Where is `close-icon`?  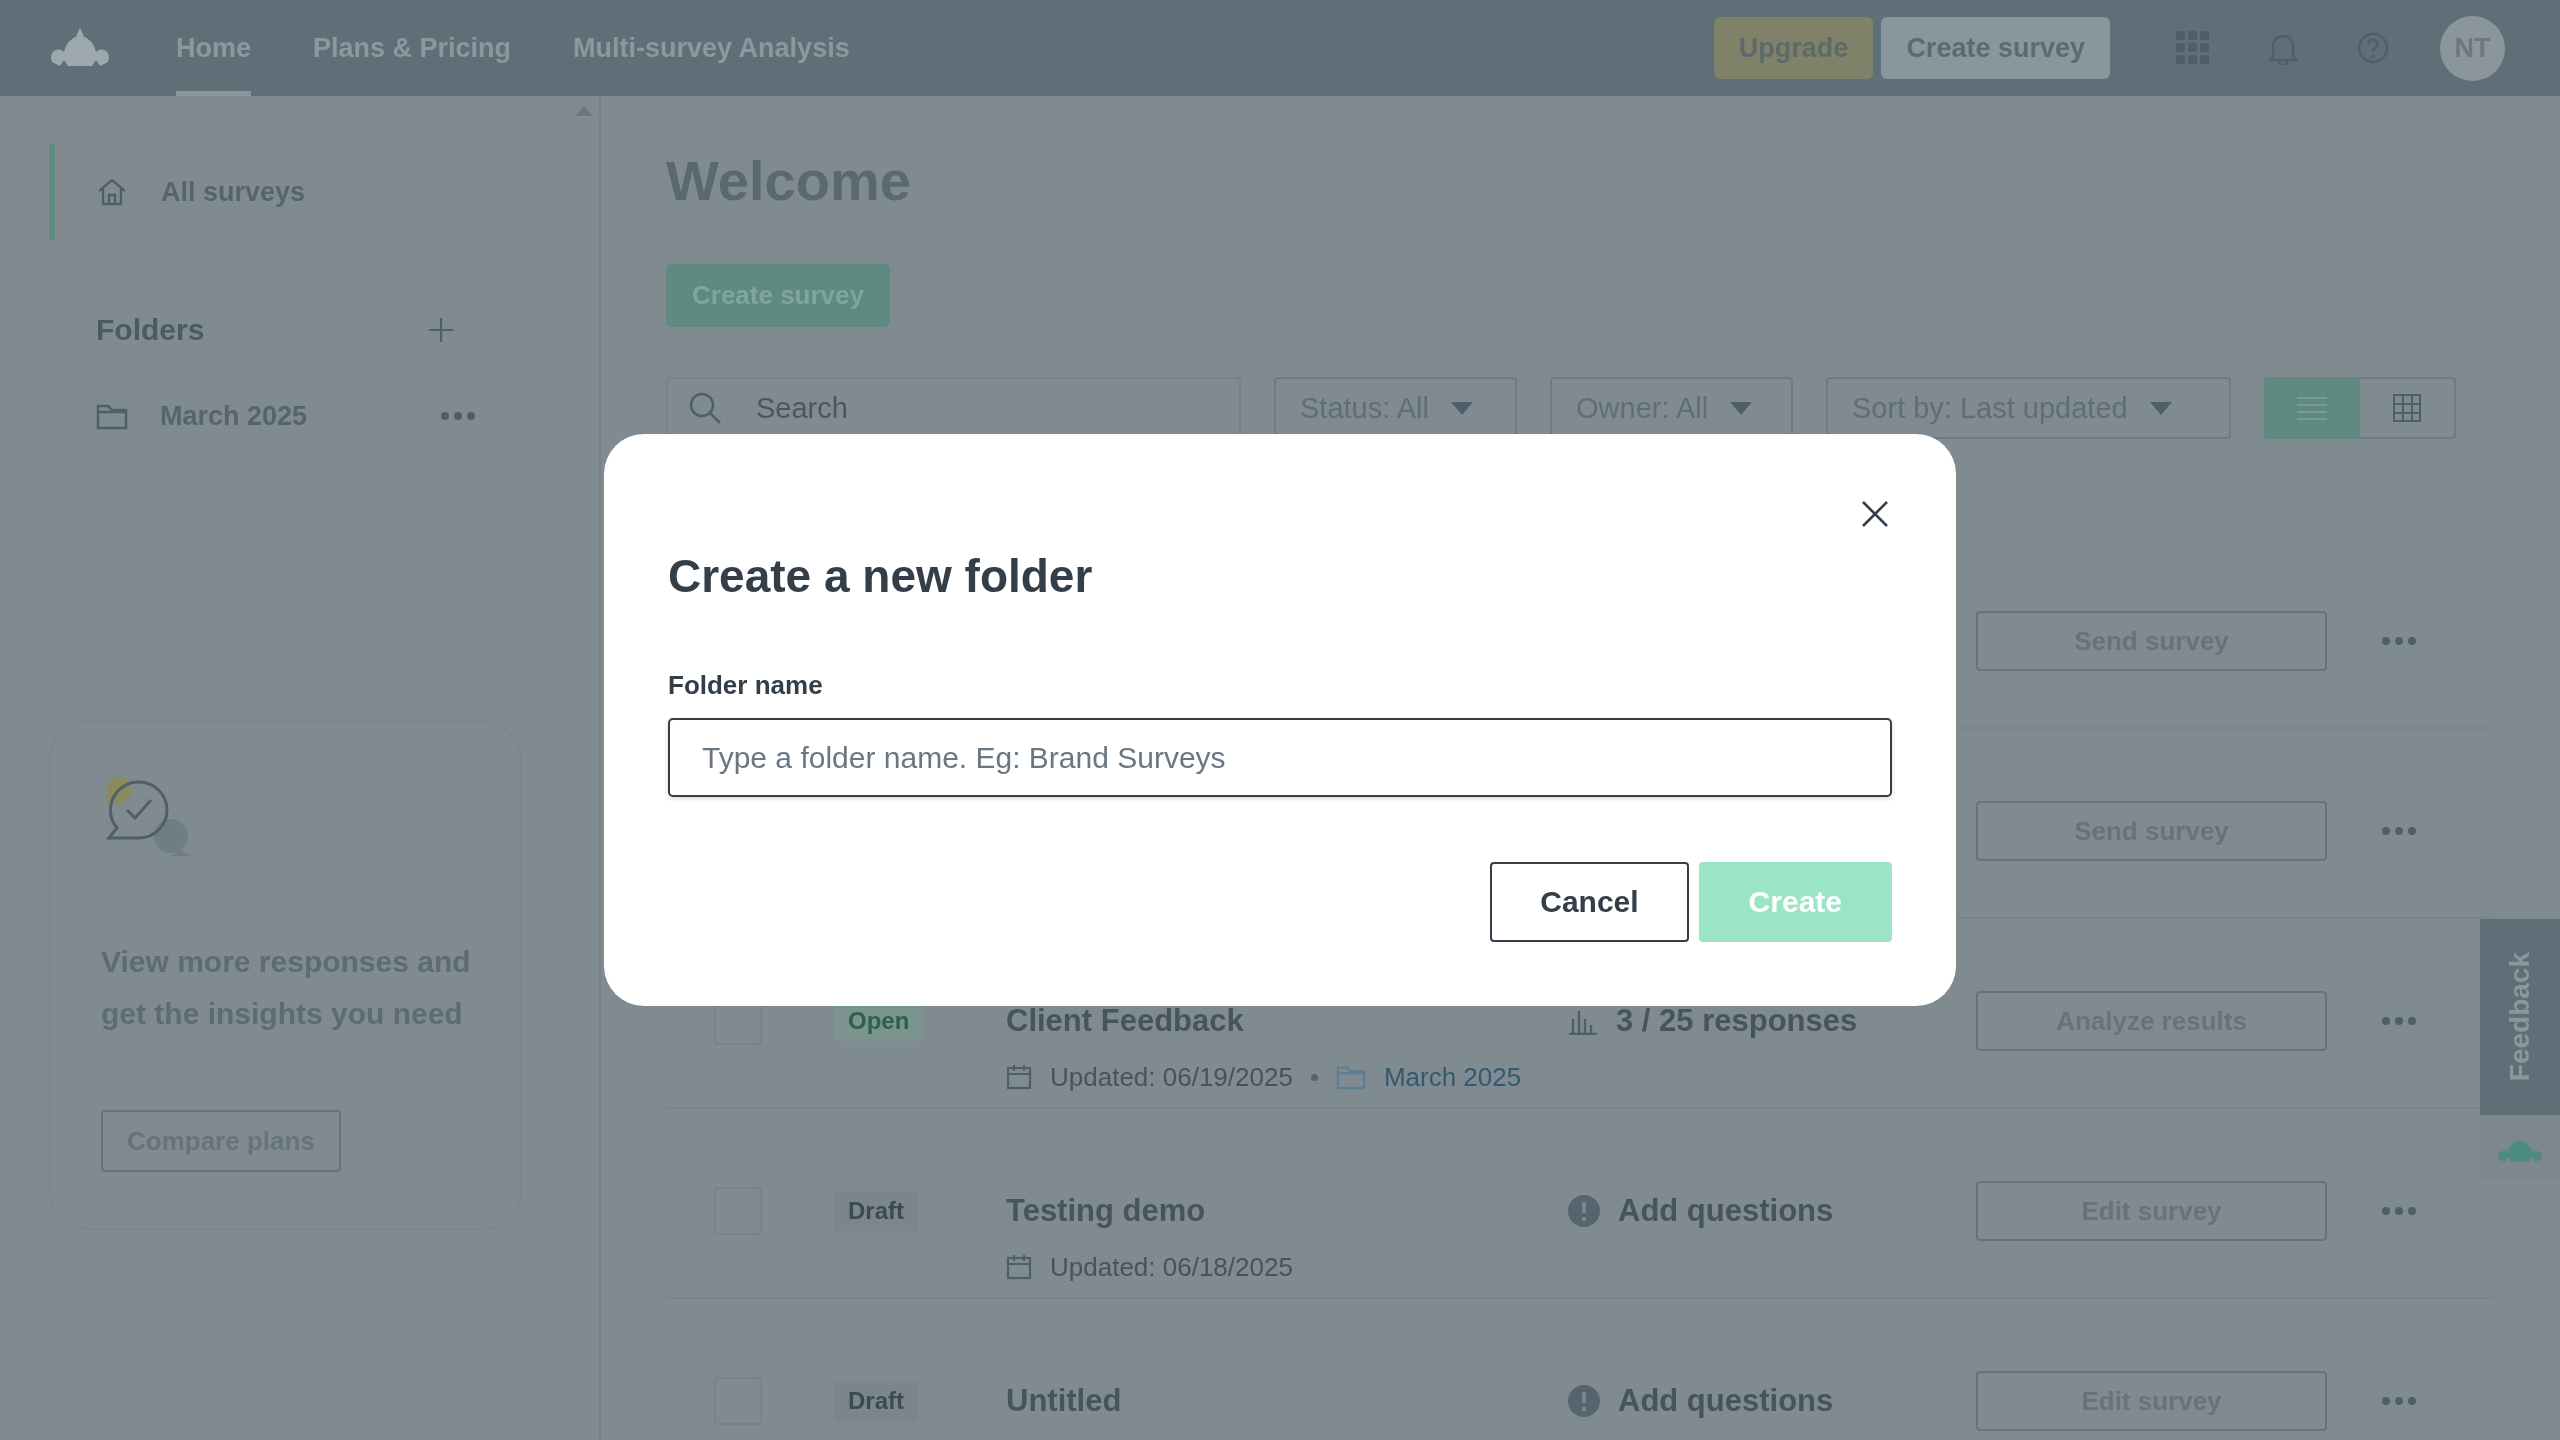
close-icon is located at coordinates (1875, 514).